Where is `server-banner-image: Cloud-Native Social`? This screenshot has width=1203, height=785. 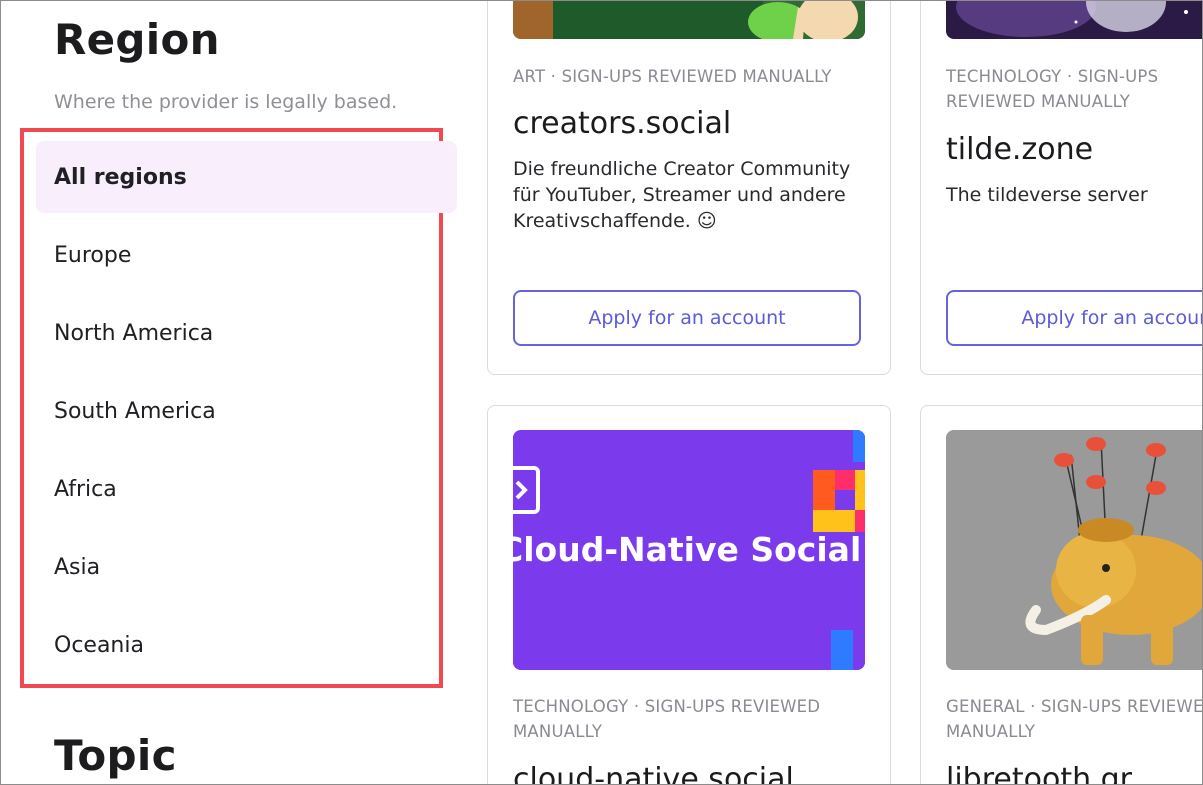
server-banner-image: Cloud-Native Social is located at coordinates (689, 550).